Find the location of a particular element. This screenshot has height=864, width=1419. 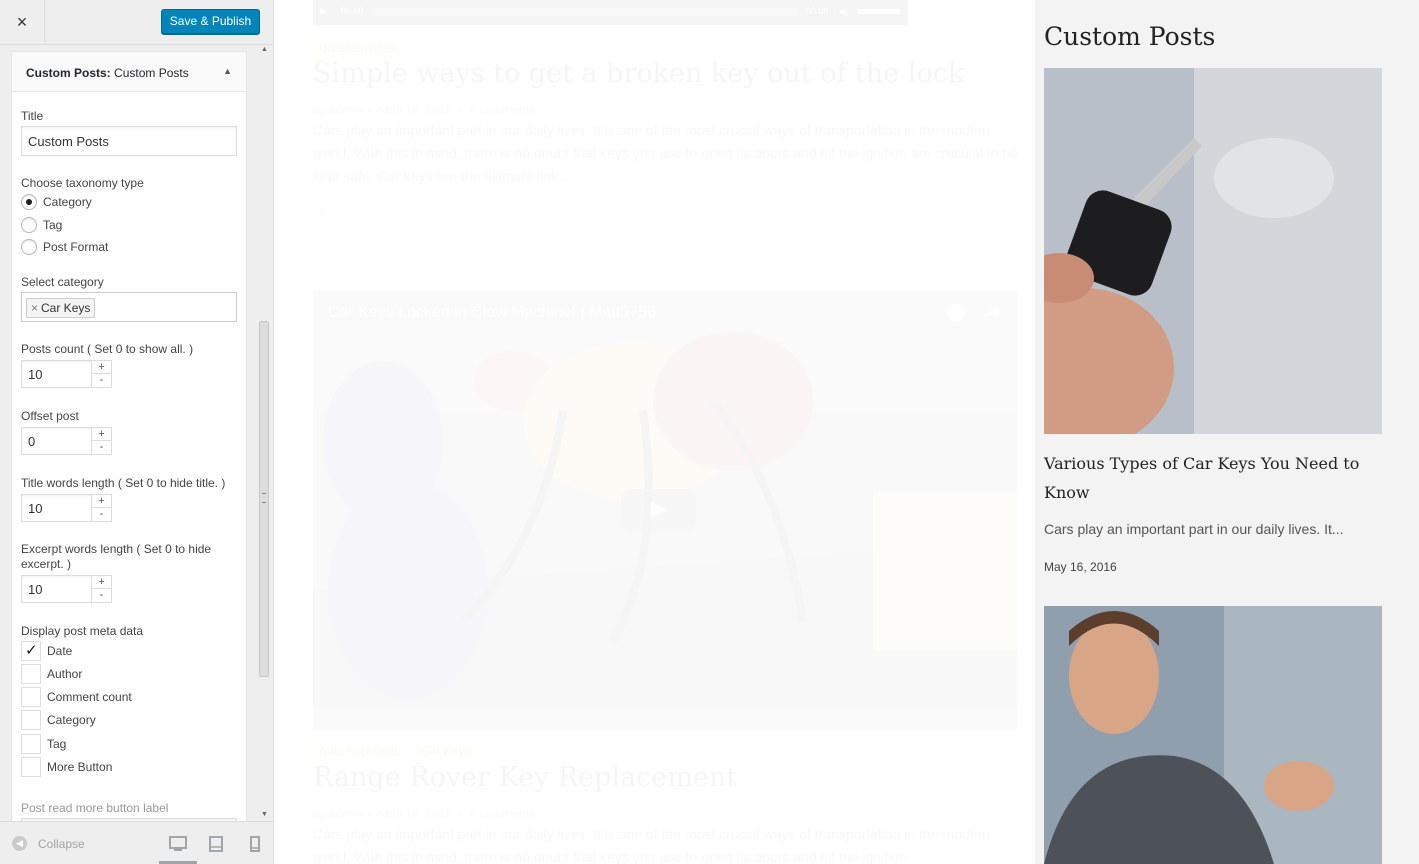

mobile-preview-icon is located at coordinates (255, 844).